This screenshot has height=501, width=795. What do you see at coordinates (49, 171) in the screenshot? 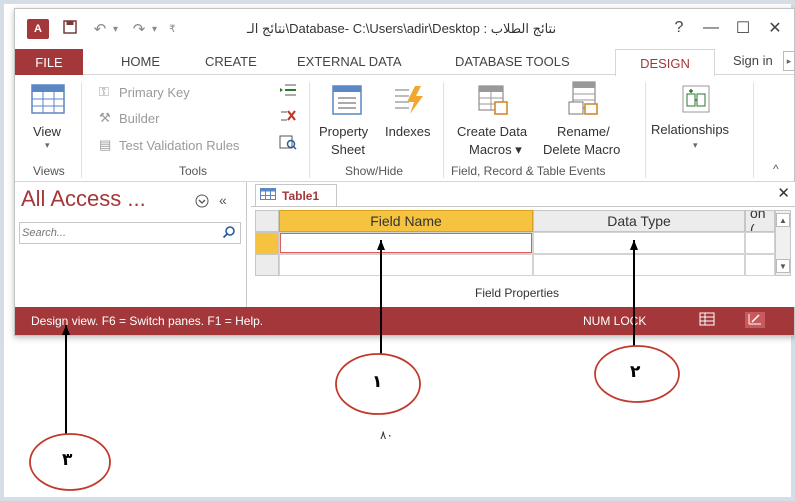
I see `views-group-label: Views` at bounding box center [49, 171].